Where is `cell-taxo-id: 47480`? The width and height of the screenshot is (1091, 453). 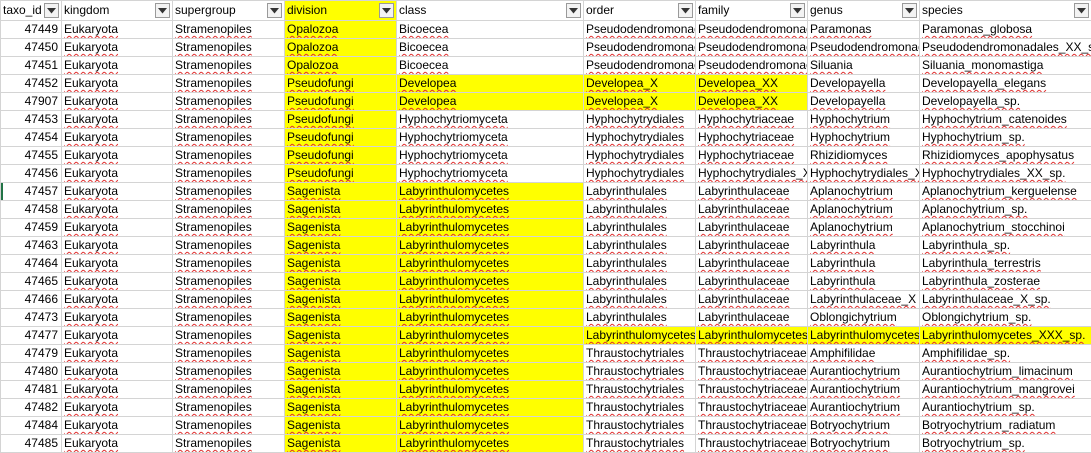
cell-taxo-id: 47480 is located at coordinates (31, 372).